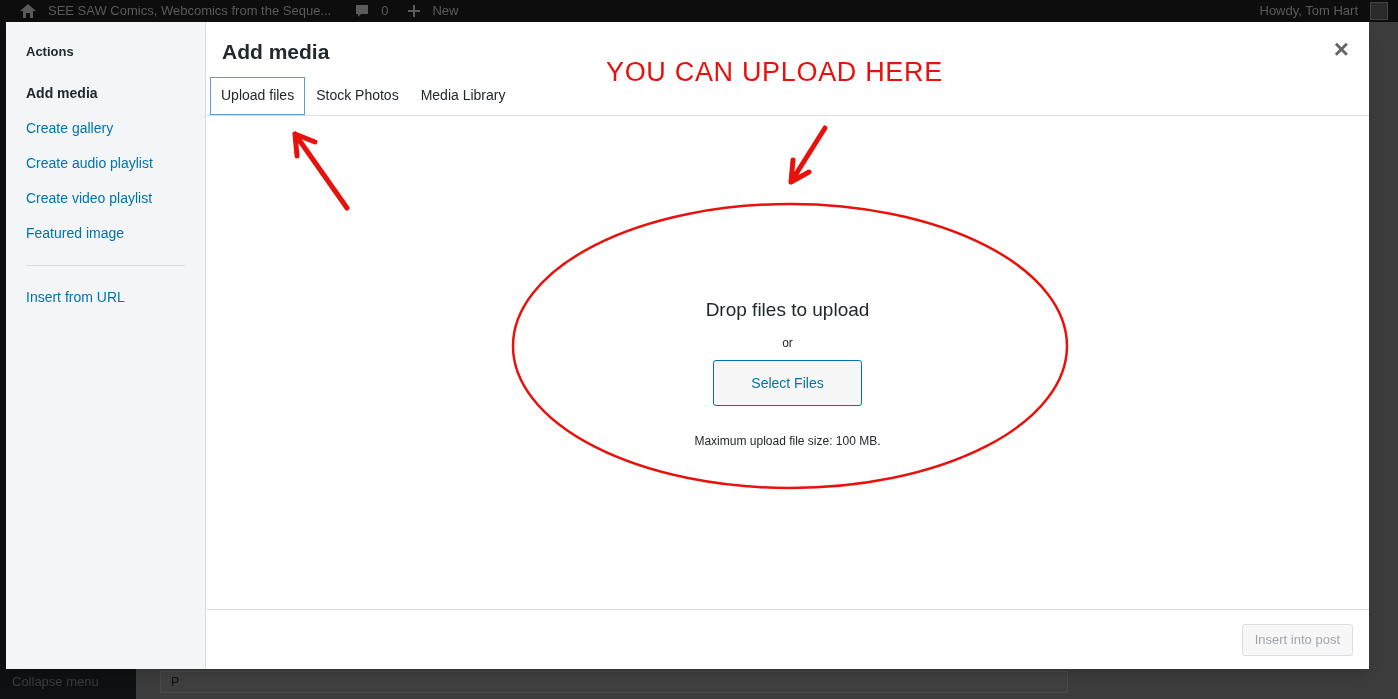 This screenshot has width=1398, height=699. Describe the element at coordinates (787, 383) in the screenshot. I see `select-files-button: Select Files` at that location.